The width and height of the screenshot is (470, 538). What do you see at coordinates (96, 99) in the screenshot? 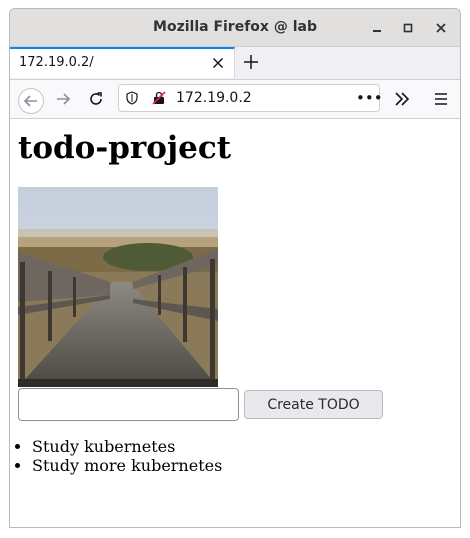
I see `reload-icon` at bounding box center [96, 99].